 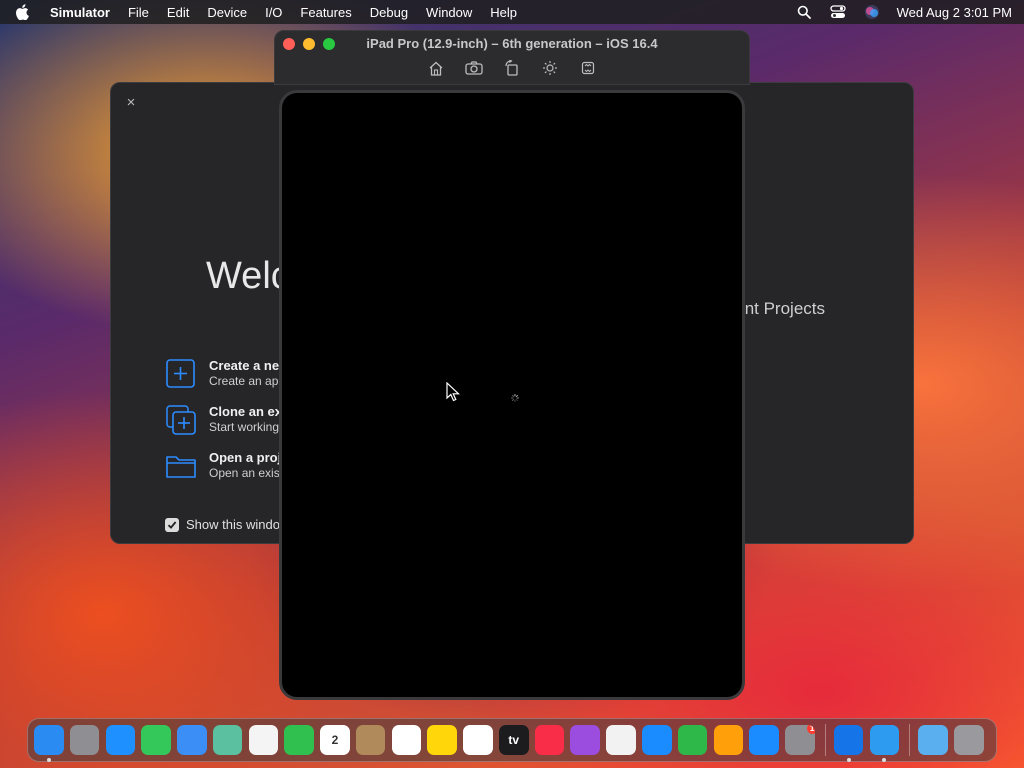 What do you see at coordinates (325, 12) in the screenshot?
I see `menu-features: Features` at bounding box center [325, 12].